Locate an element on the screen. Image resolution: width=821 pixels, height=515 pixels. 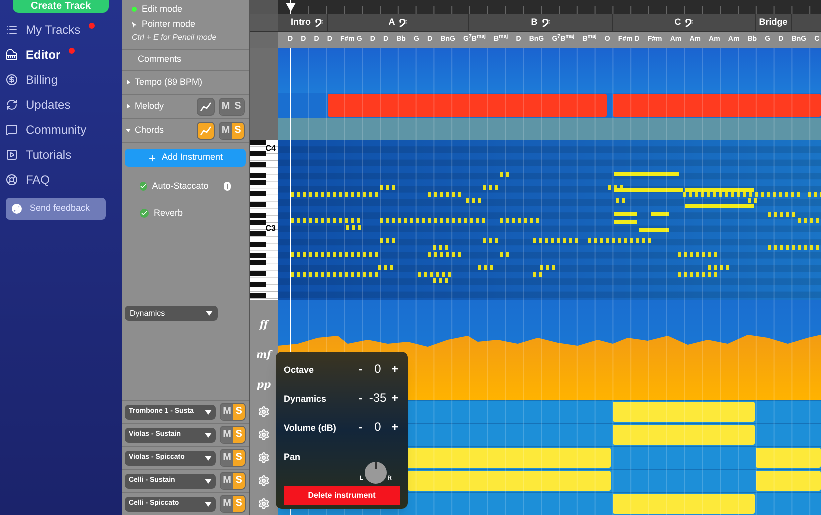
create-track-button: Create Track is located at coordinates (61, 6).